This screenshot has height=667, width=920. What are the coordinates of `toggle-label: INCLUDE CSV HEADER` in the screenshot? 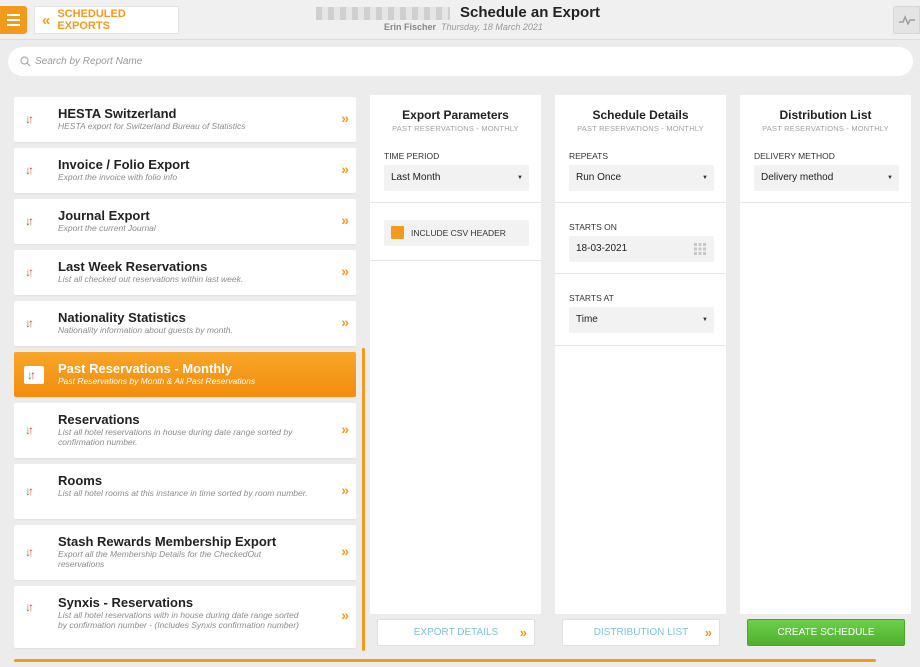 It's located at (458, 233).